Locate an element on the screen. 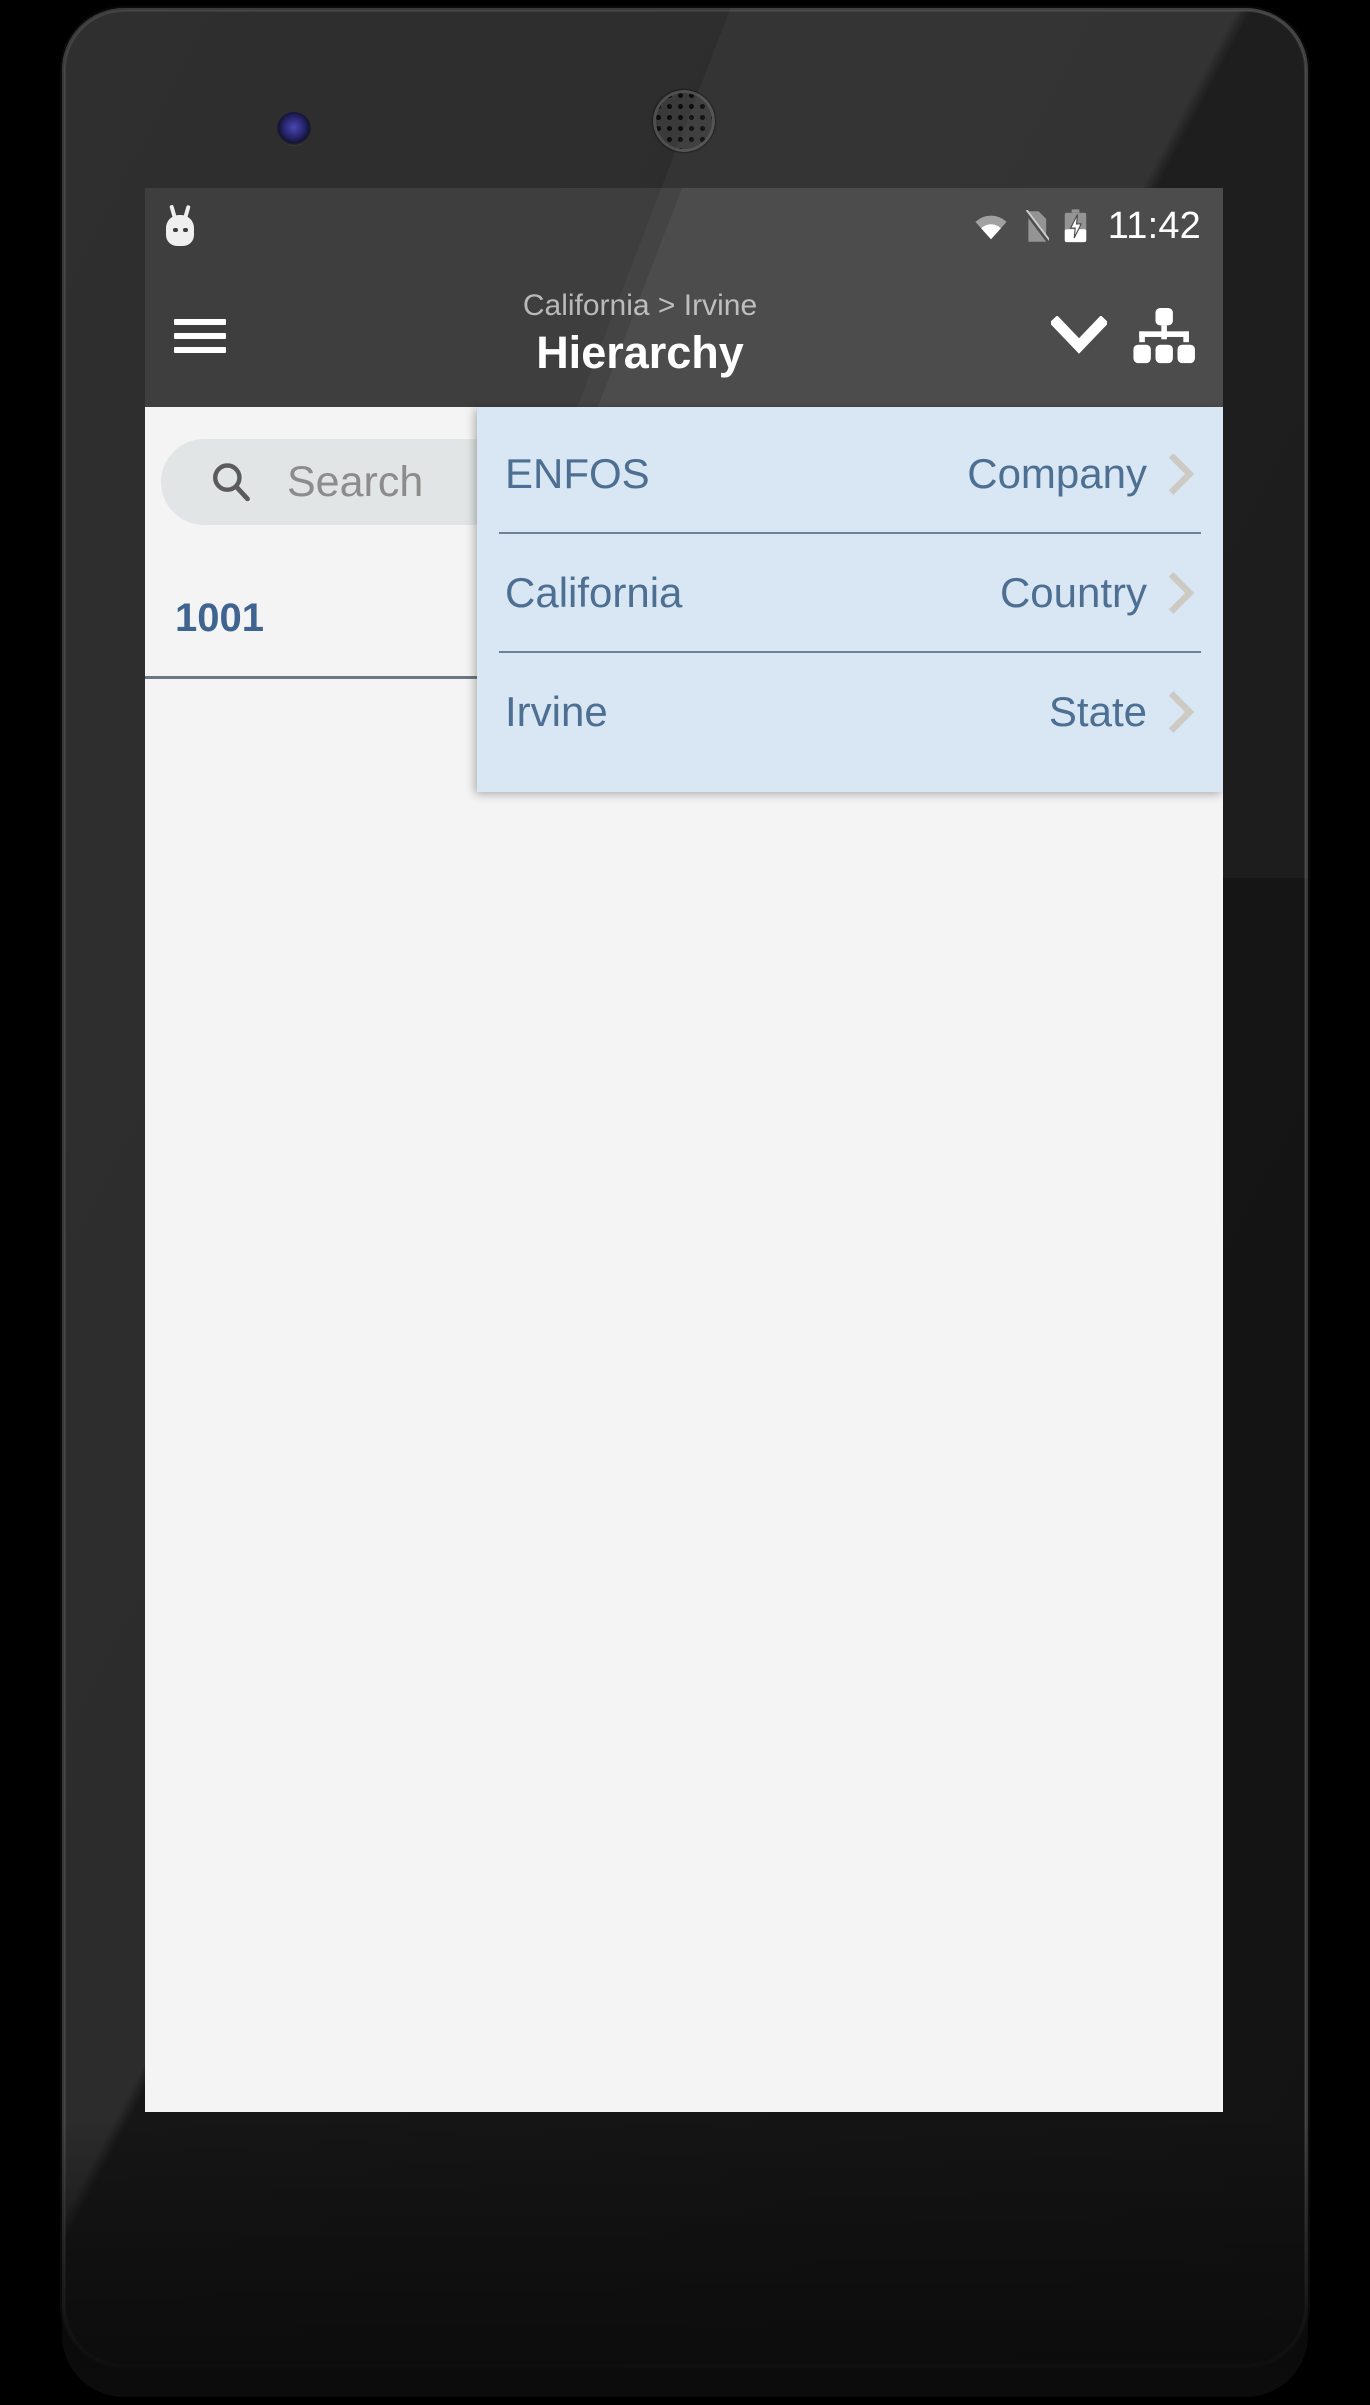 The image size is (1370, 2405). proximity-sensor-icon is located at coordinates (1071, 128).